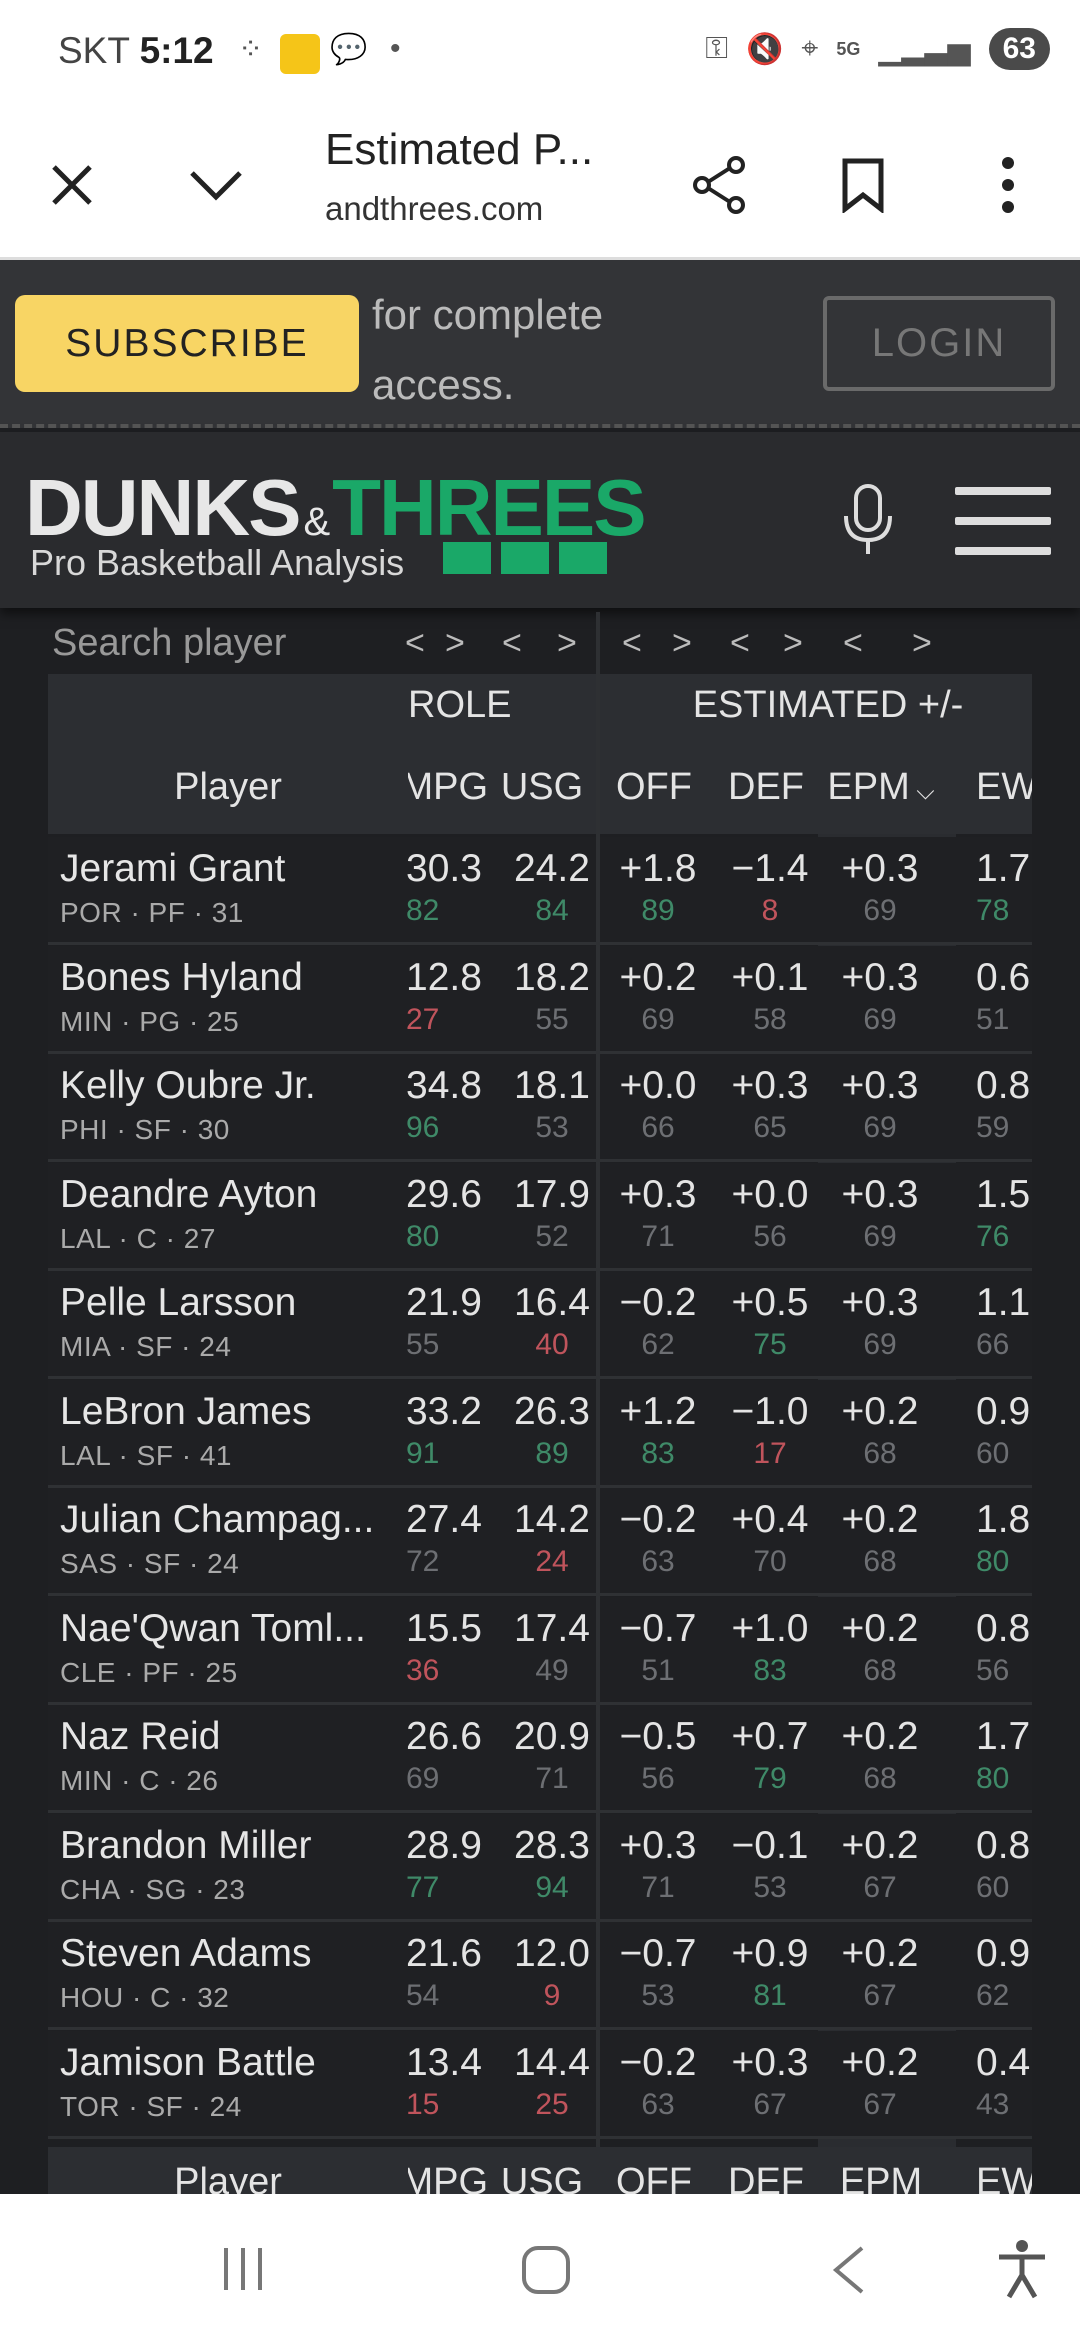 The image size is (1080, 2340). I want to click on sticky-header-def: DEF, so click(766, 2177).